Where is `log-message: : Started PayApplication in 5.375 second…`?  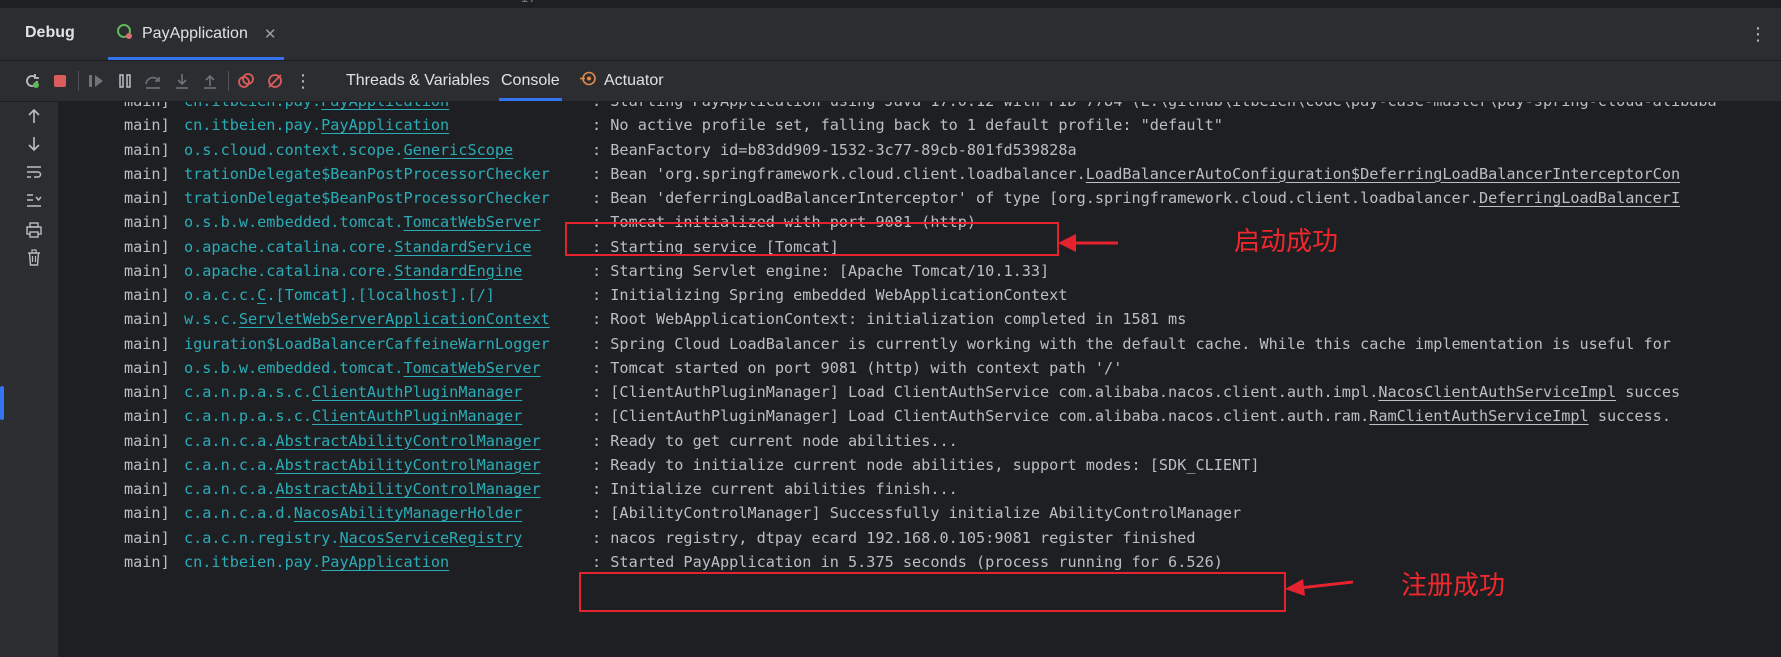 log-message: : Started PayApplication in 5.375 second… is located at coordinates (907, 561).